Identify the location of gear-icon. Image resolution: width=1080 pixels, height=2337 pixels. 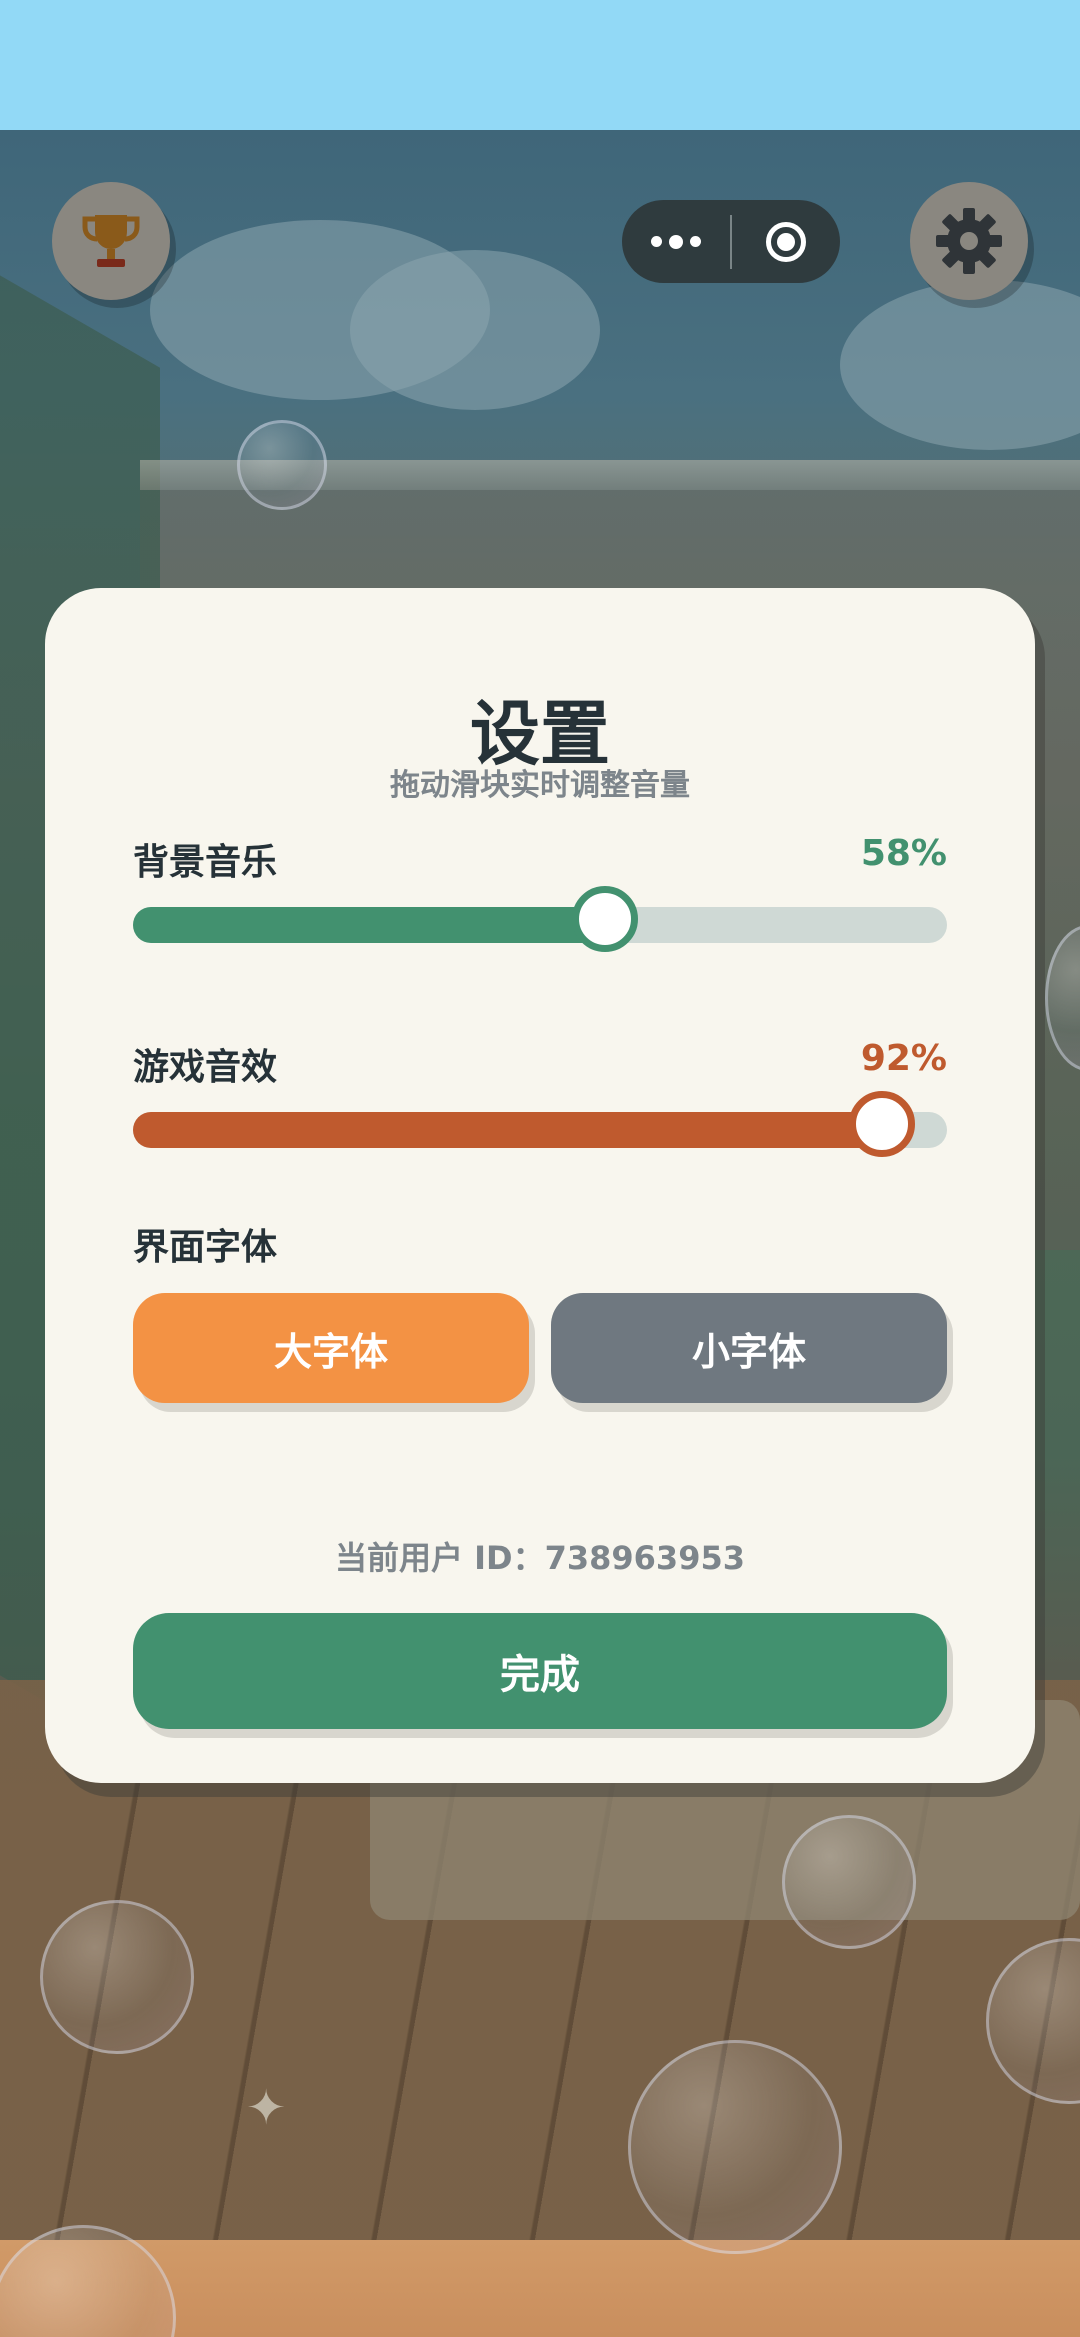
(969, 241).